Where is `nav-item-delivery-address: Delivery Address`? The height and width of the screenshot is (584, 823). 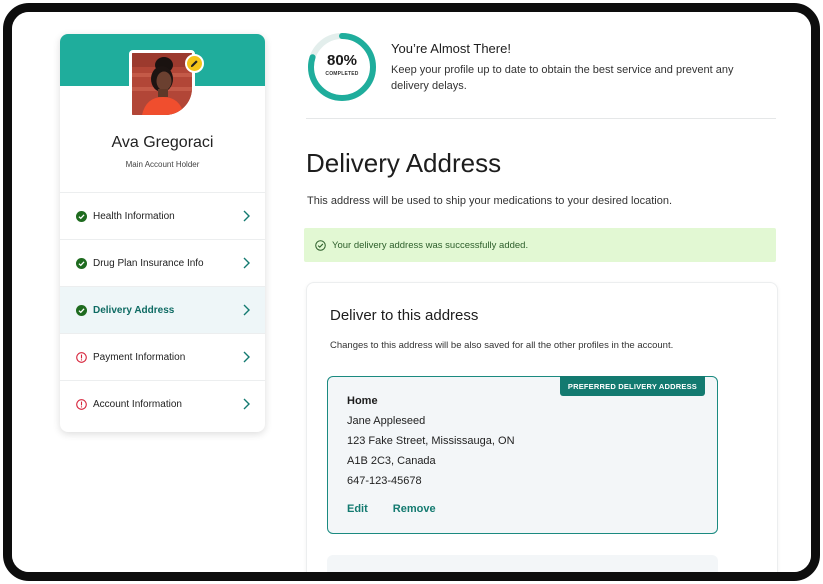 nav-item-delivery-address: Delivery Address is located at coordinates (162, 309).